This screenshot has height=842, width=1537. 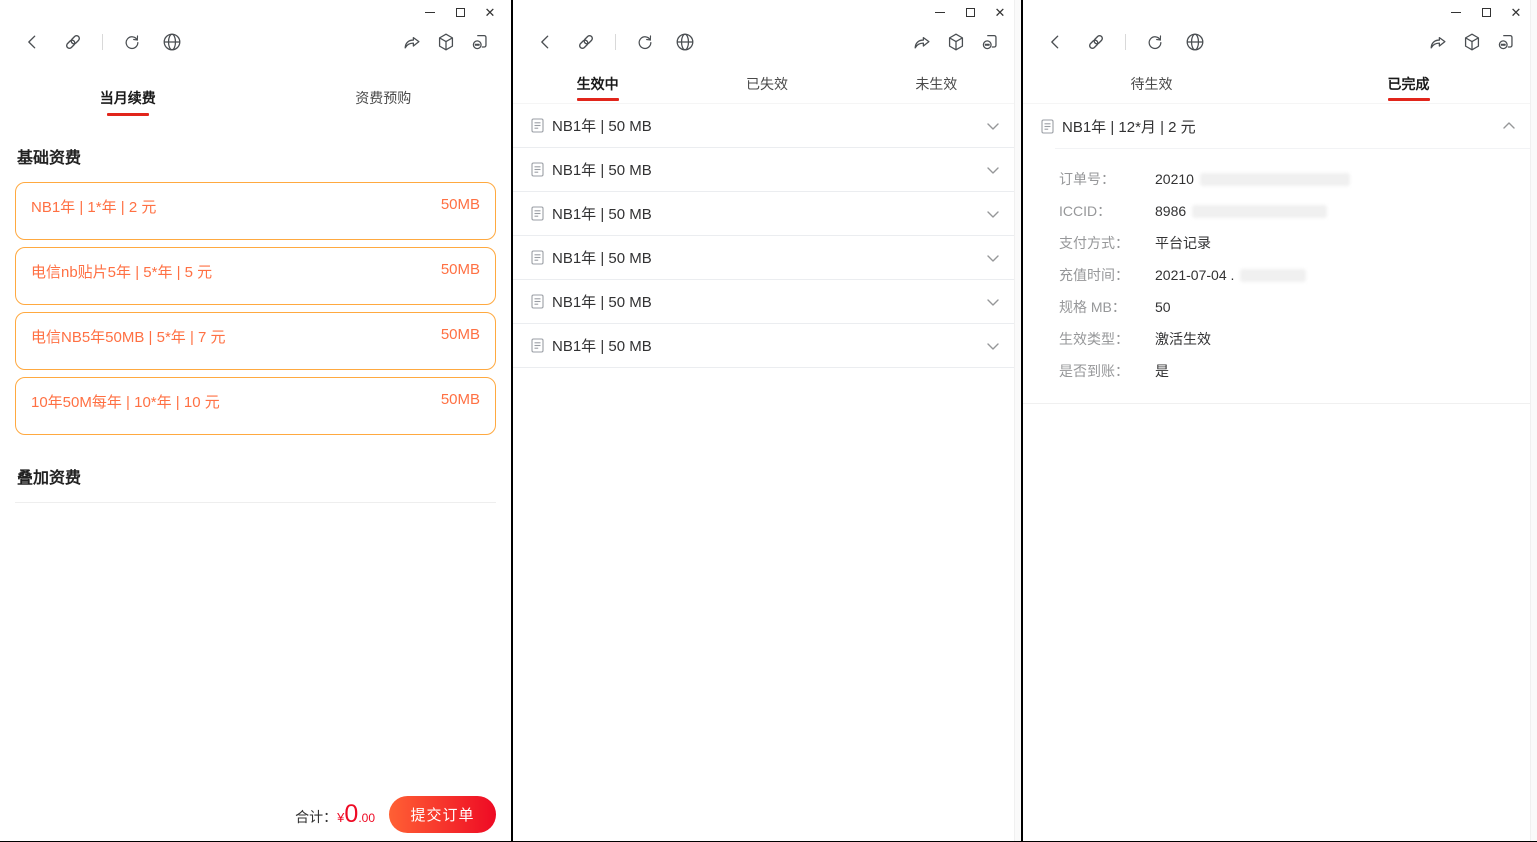 I want to click on tariff-card: 电信nb贴片5年 | 5*年 | 5 元 50MB, so click(x=255, y=276).